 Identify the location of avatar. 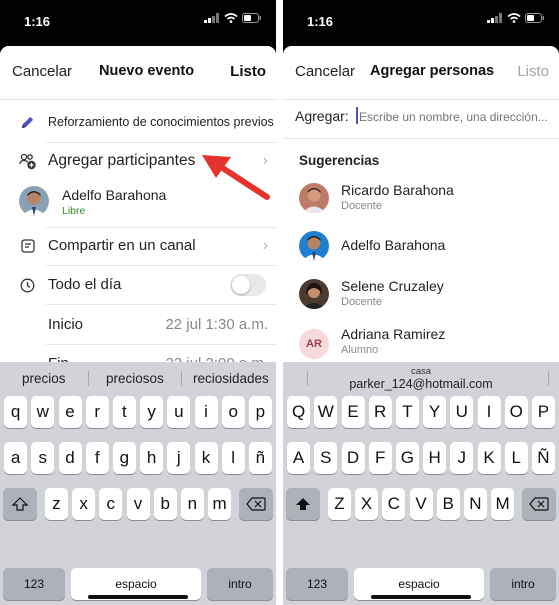
(314, 246).